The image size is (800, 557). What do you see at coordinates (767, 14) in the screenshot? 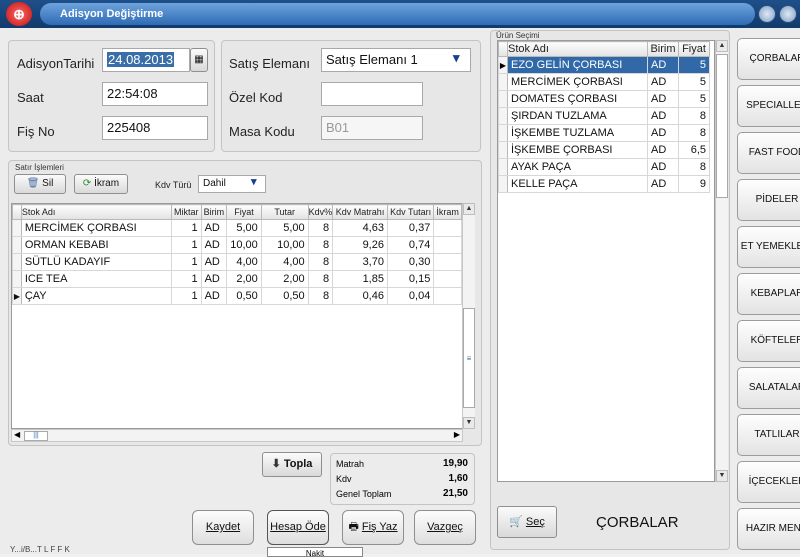
I see `minimize-icon` at bounding box center [767, 14].